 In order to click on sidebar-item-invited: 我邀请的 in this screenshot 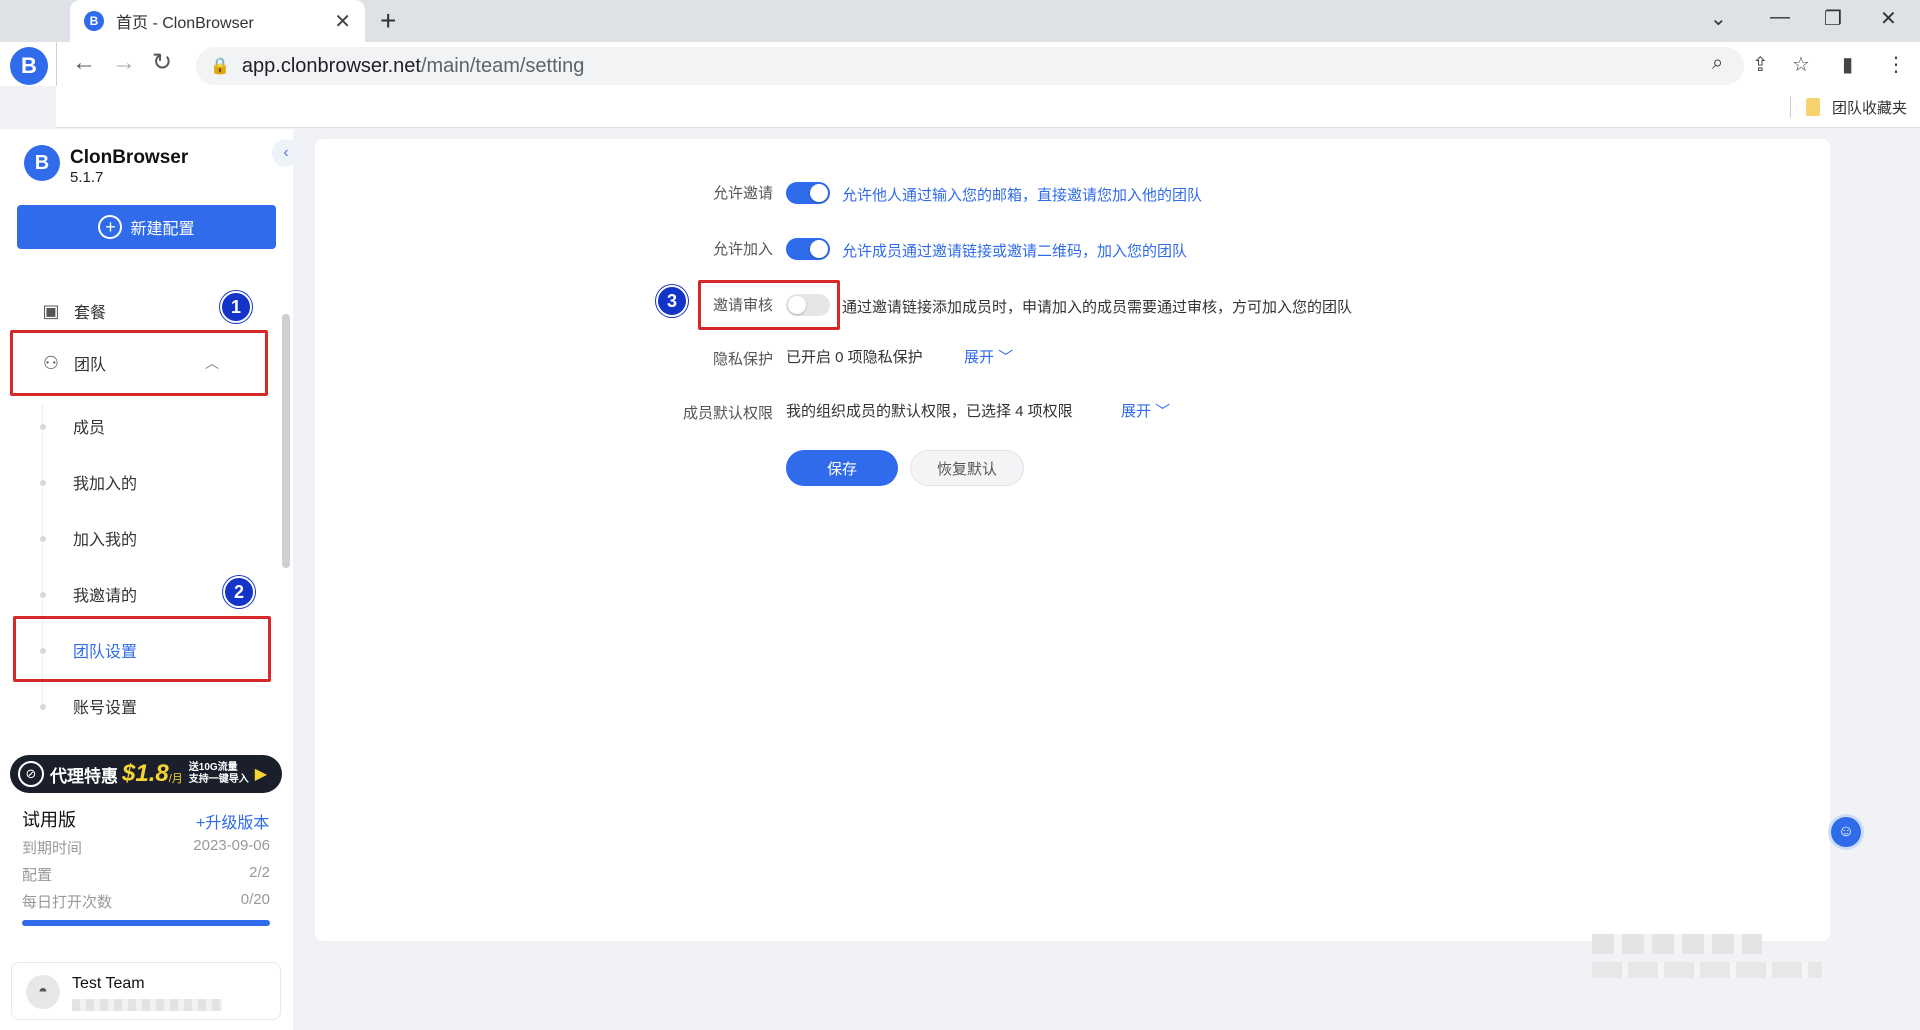, I will do `click(105, 594)`.